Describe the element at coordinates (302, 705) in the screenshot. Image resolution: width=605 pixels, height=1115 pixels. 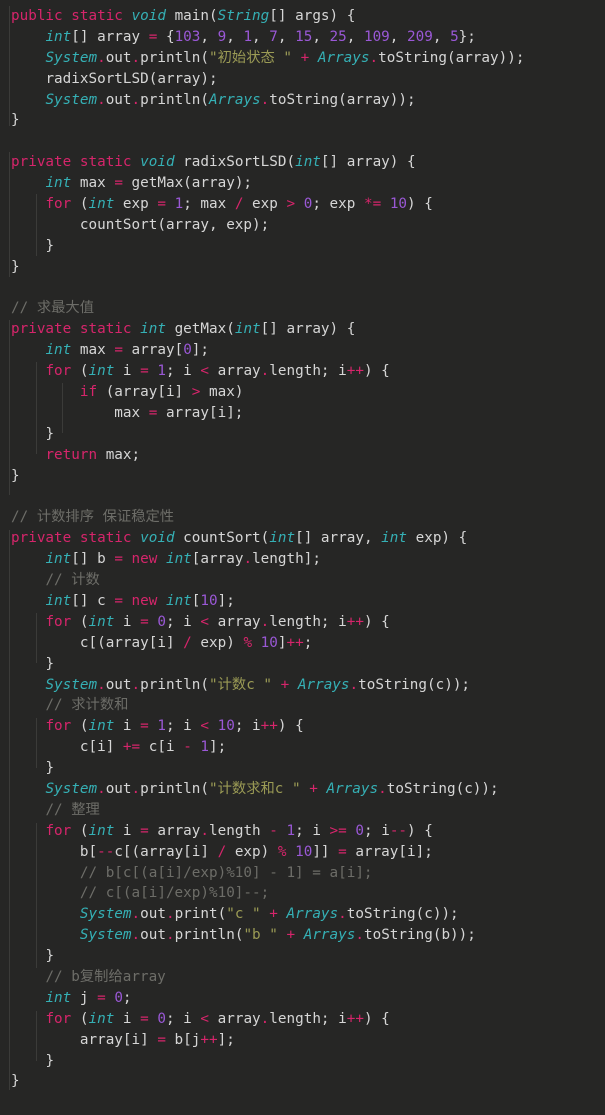
I see `code-line: // 求计数和` at that location.